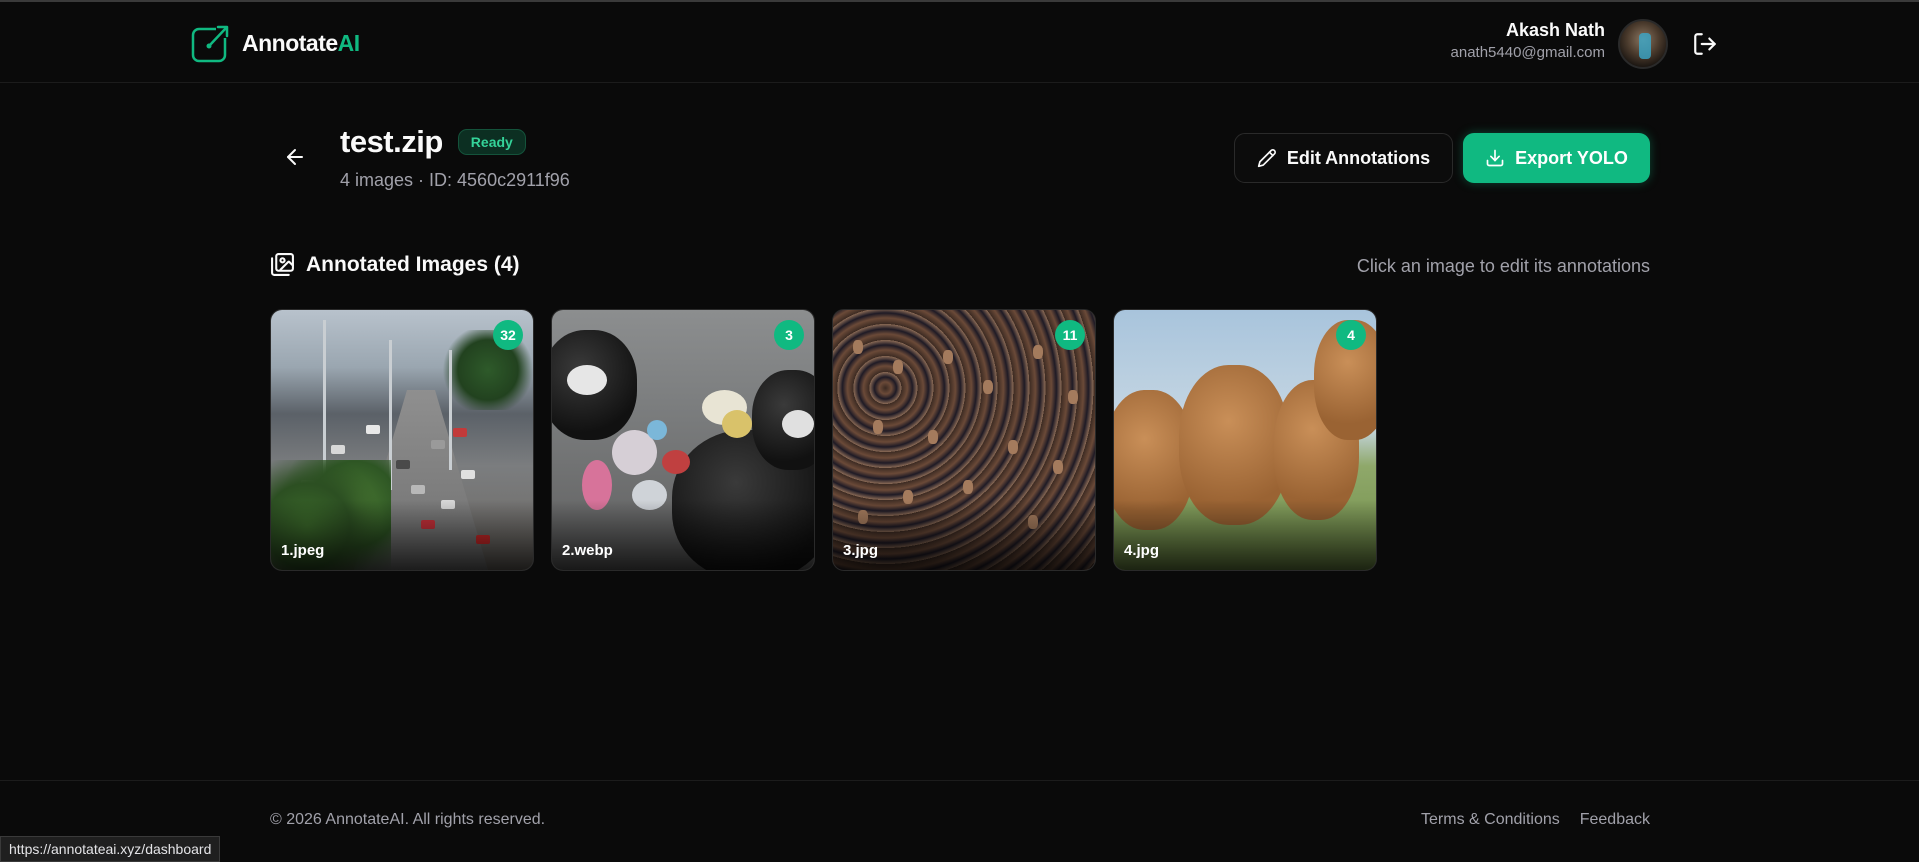  What do you see at coordinates (1643, 44) in the screenshot?
I see `avatar` at bounding box center [1643, 44].